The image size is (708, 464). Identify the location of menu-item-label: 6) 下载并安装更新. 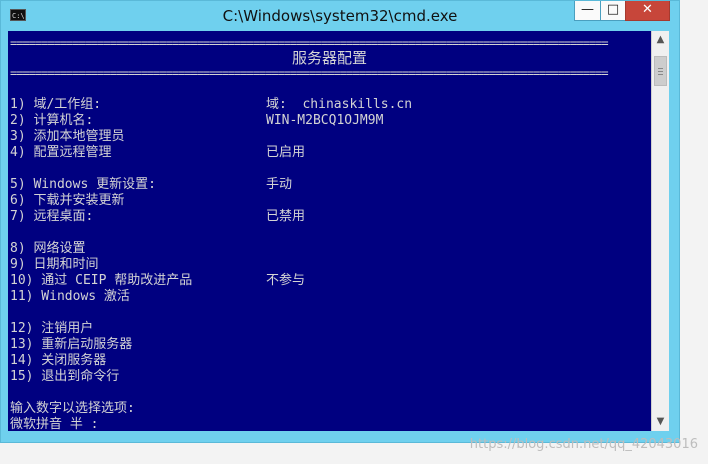
(67, 200).